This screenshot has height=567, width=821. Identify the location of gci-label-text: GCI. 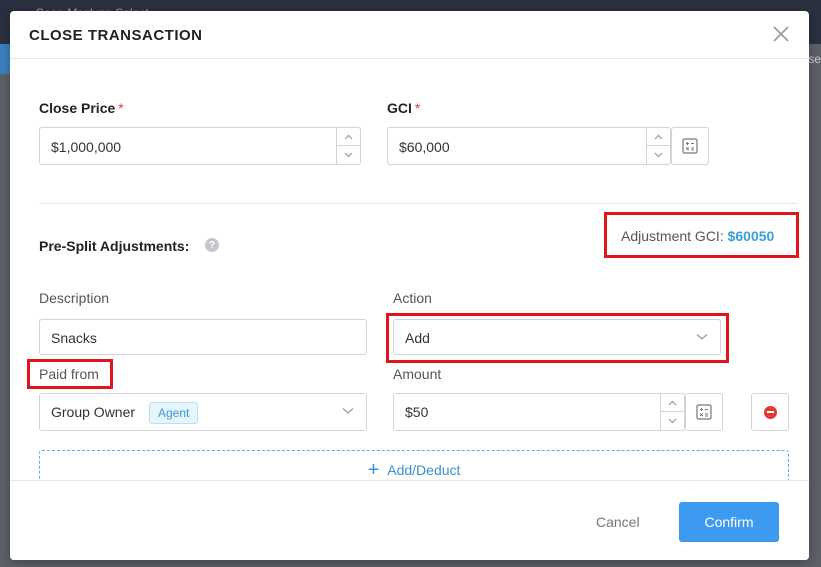
(399, 108).